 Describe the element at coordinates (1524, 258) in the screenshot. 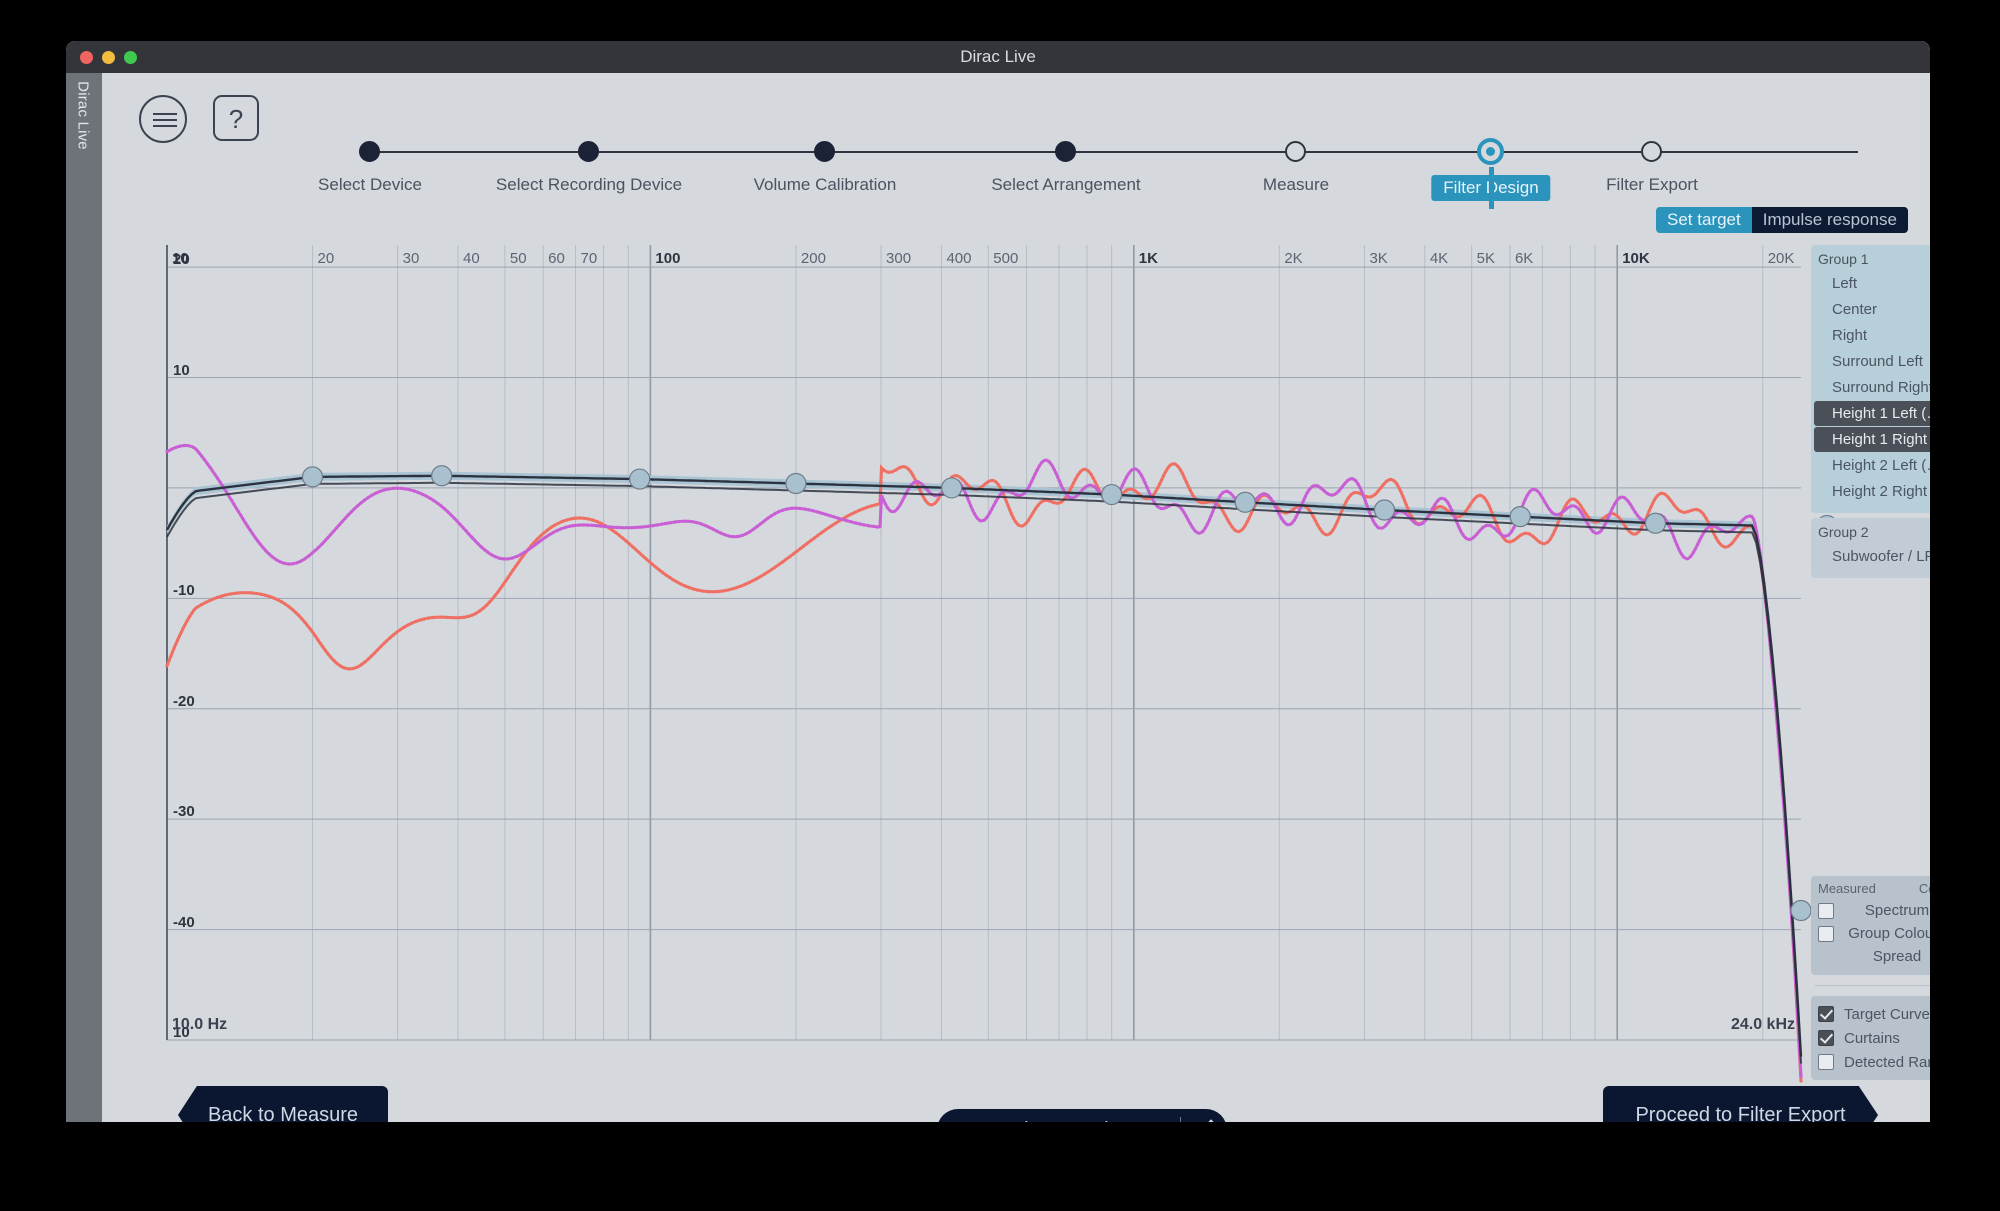

I see `x-tick-label: 6K` at that location.